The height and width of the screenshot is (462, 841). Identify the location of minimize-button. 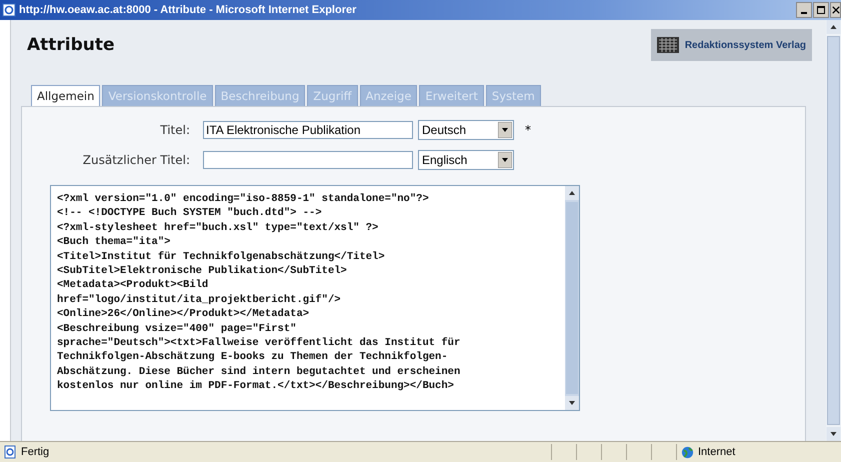
(804, 10).